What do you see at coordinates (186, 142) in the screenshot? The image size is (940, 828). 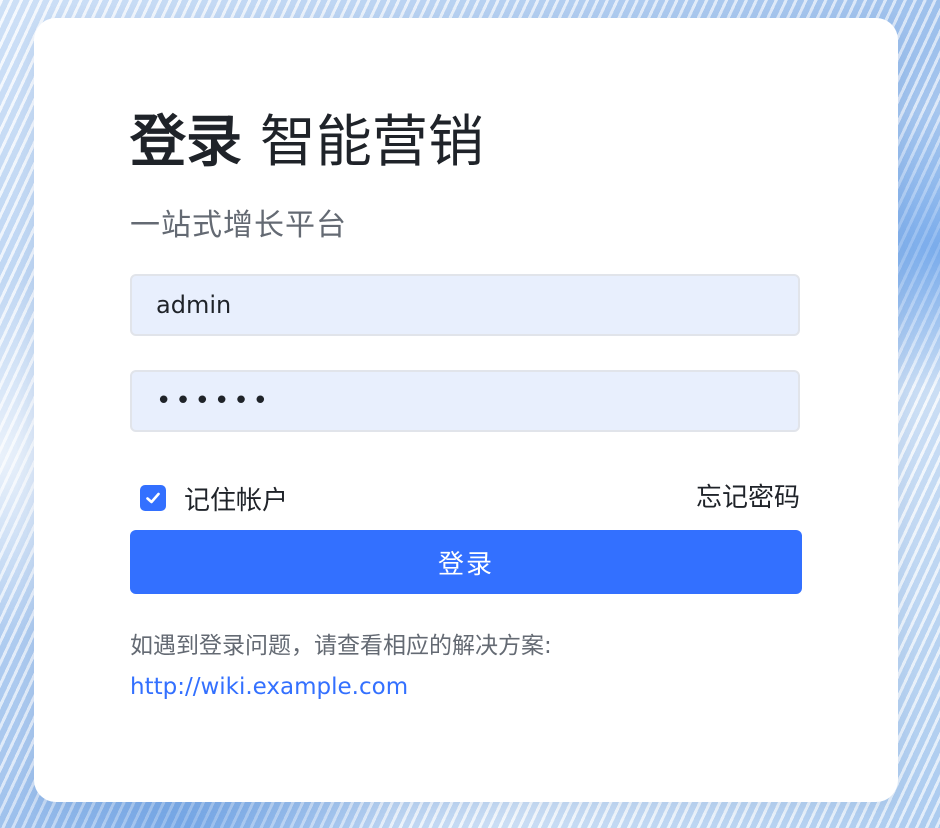 I see `title-login-word: 登录` at bounding box center [186, 142].